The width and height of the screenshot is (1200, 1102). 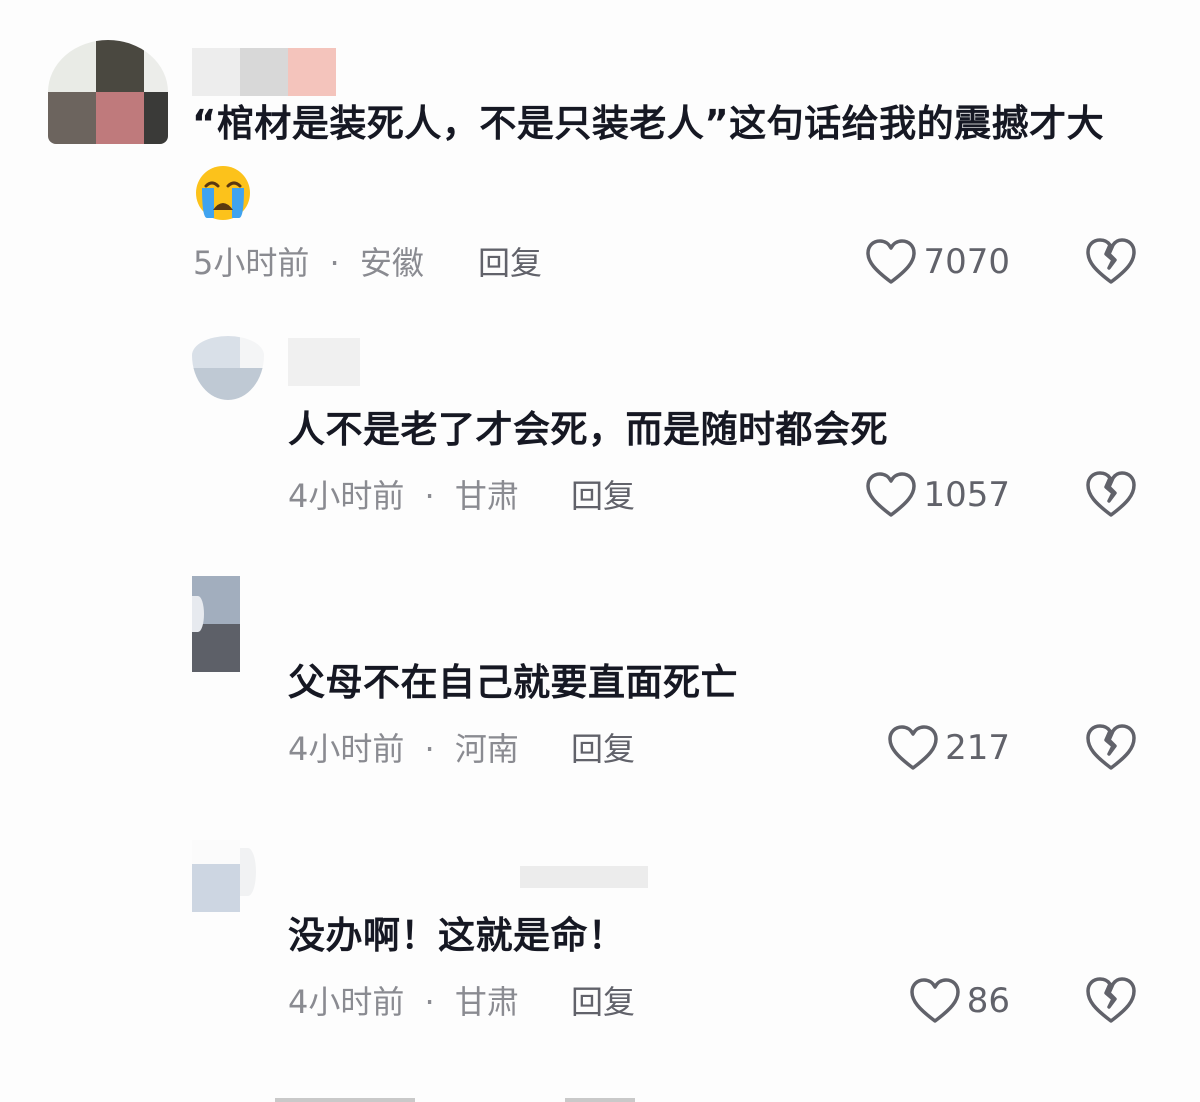 What do you see at coordinates (648, 123) in the screenshot?
I see `comment-text: “棺材是装死人，不是只装老人”这句话给我的震撼才大` at bounding box center [648, 123].